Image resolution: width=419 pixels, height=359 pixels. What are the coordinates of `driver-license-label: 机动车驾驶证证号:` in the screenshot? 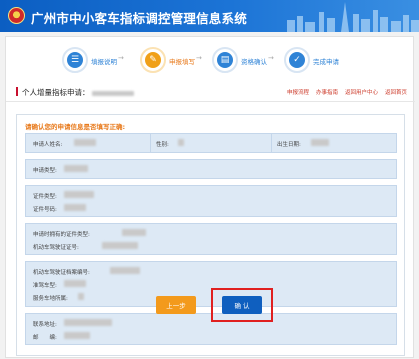 It's located at (56, 248).